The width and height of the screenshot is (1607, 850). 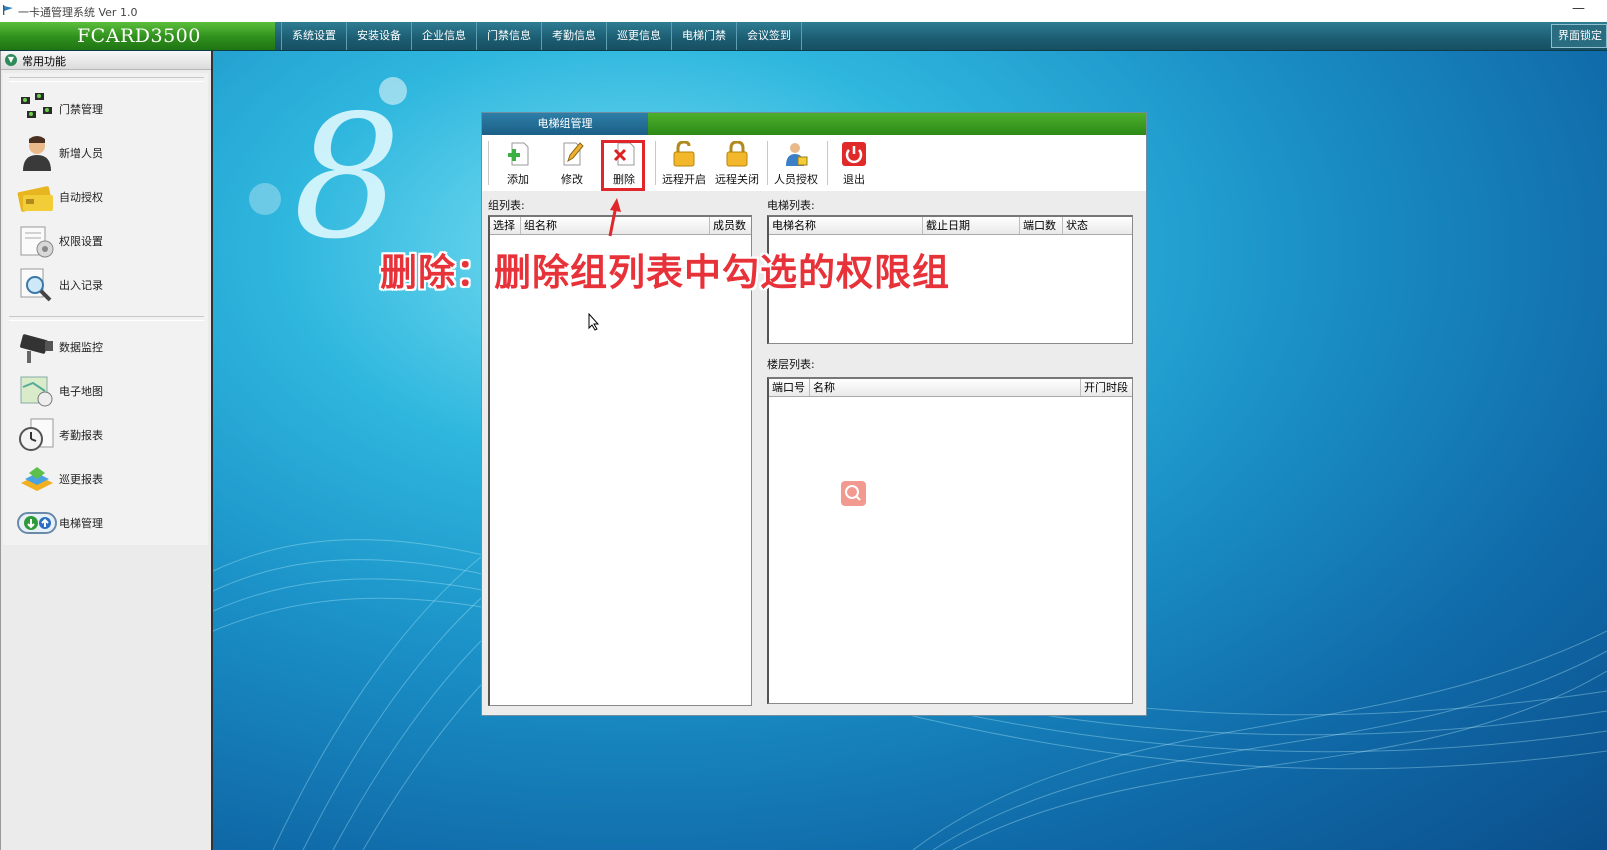 What do you see at coordinates (704, 36) in the screenshot?
I see `menu-elevator-access: 电梯门禁` at bounding box center [704, 36].